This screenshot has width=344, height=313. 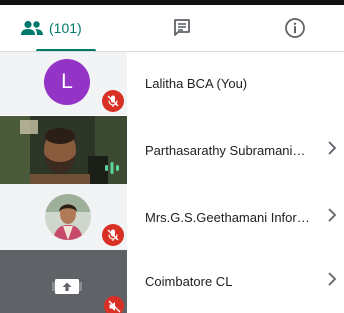 I want to click on avatar: L, so click(x=67, y=82).